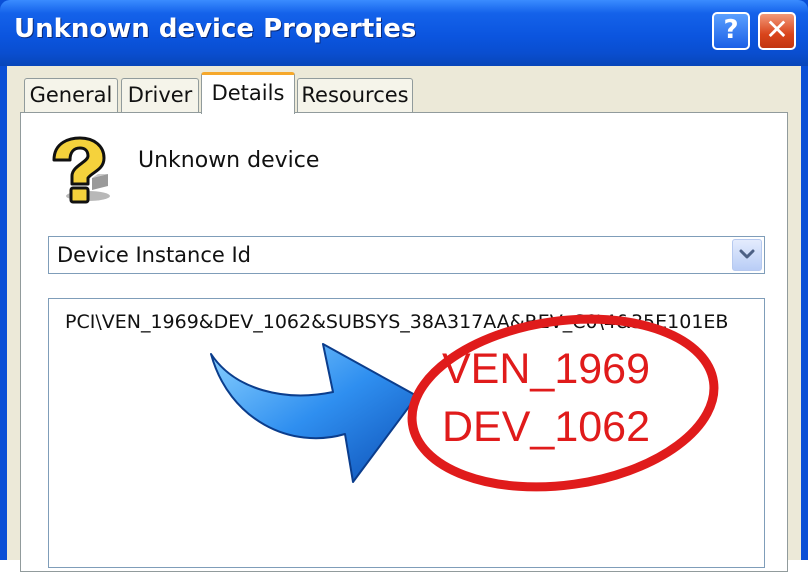 The height and width of the screenshot is (572, 808). Describe the element at coordinates (248, 93) in the screenshot. I see `tab-details: Details` at that location.